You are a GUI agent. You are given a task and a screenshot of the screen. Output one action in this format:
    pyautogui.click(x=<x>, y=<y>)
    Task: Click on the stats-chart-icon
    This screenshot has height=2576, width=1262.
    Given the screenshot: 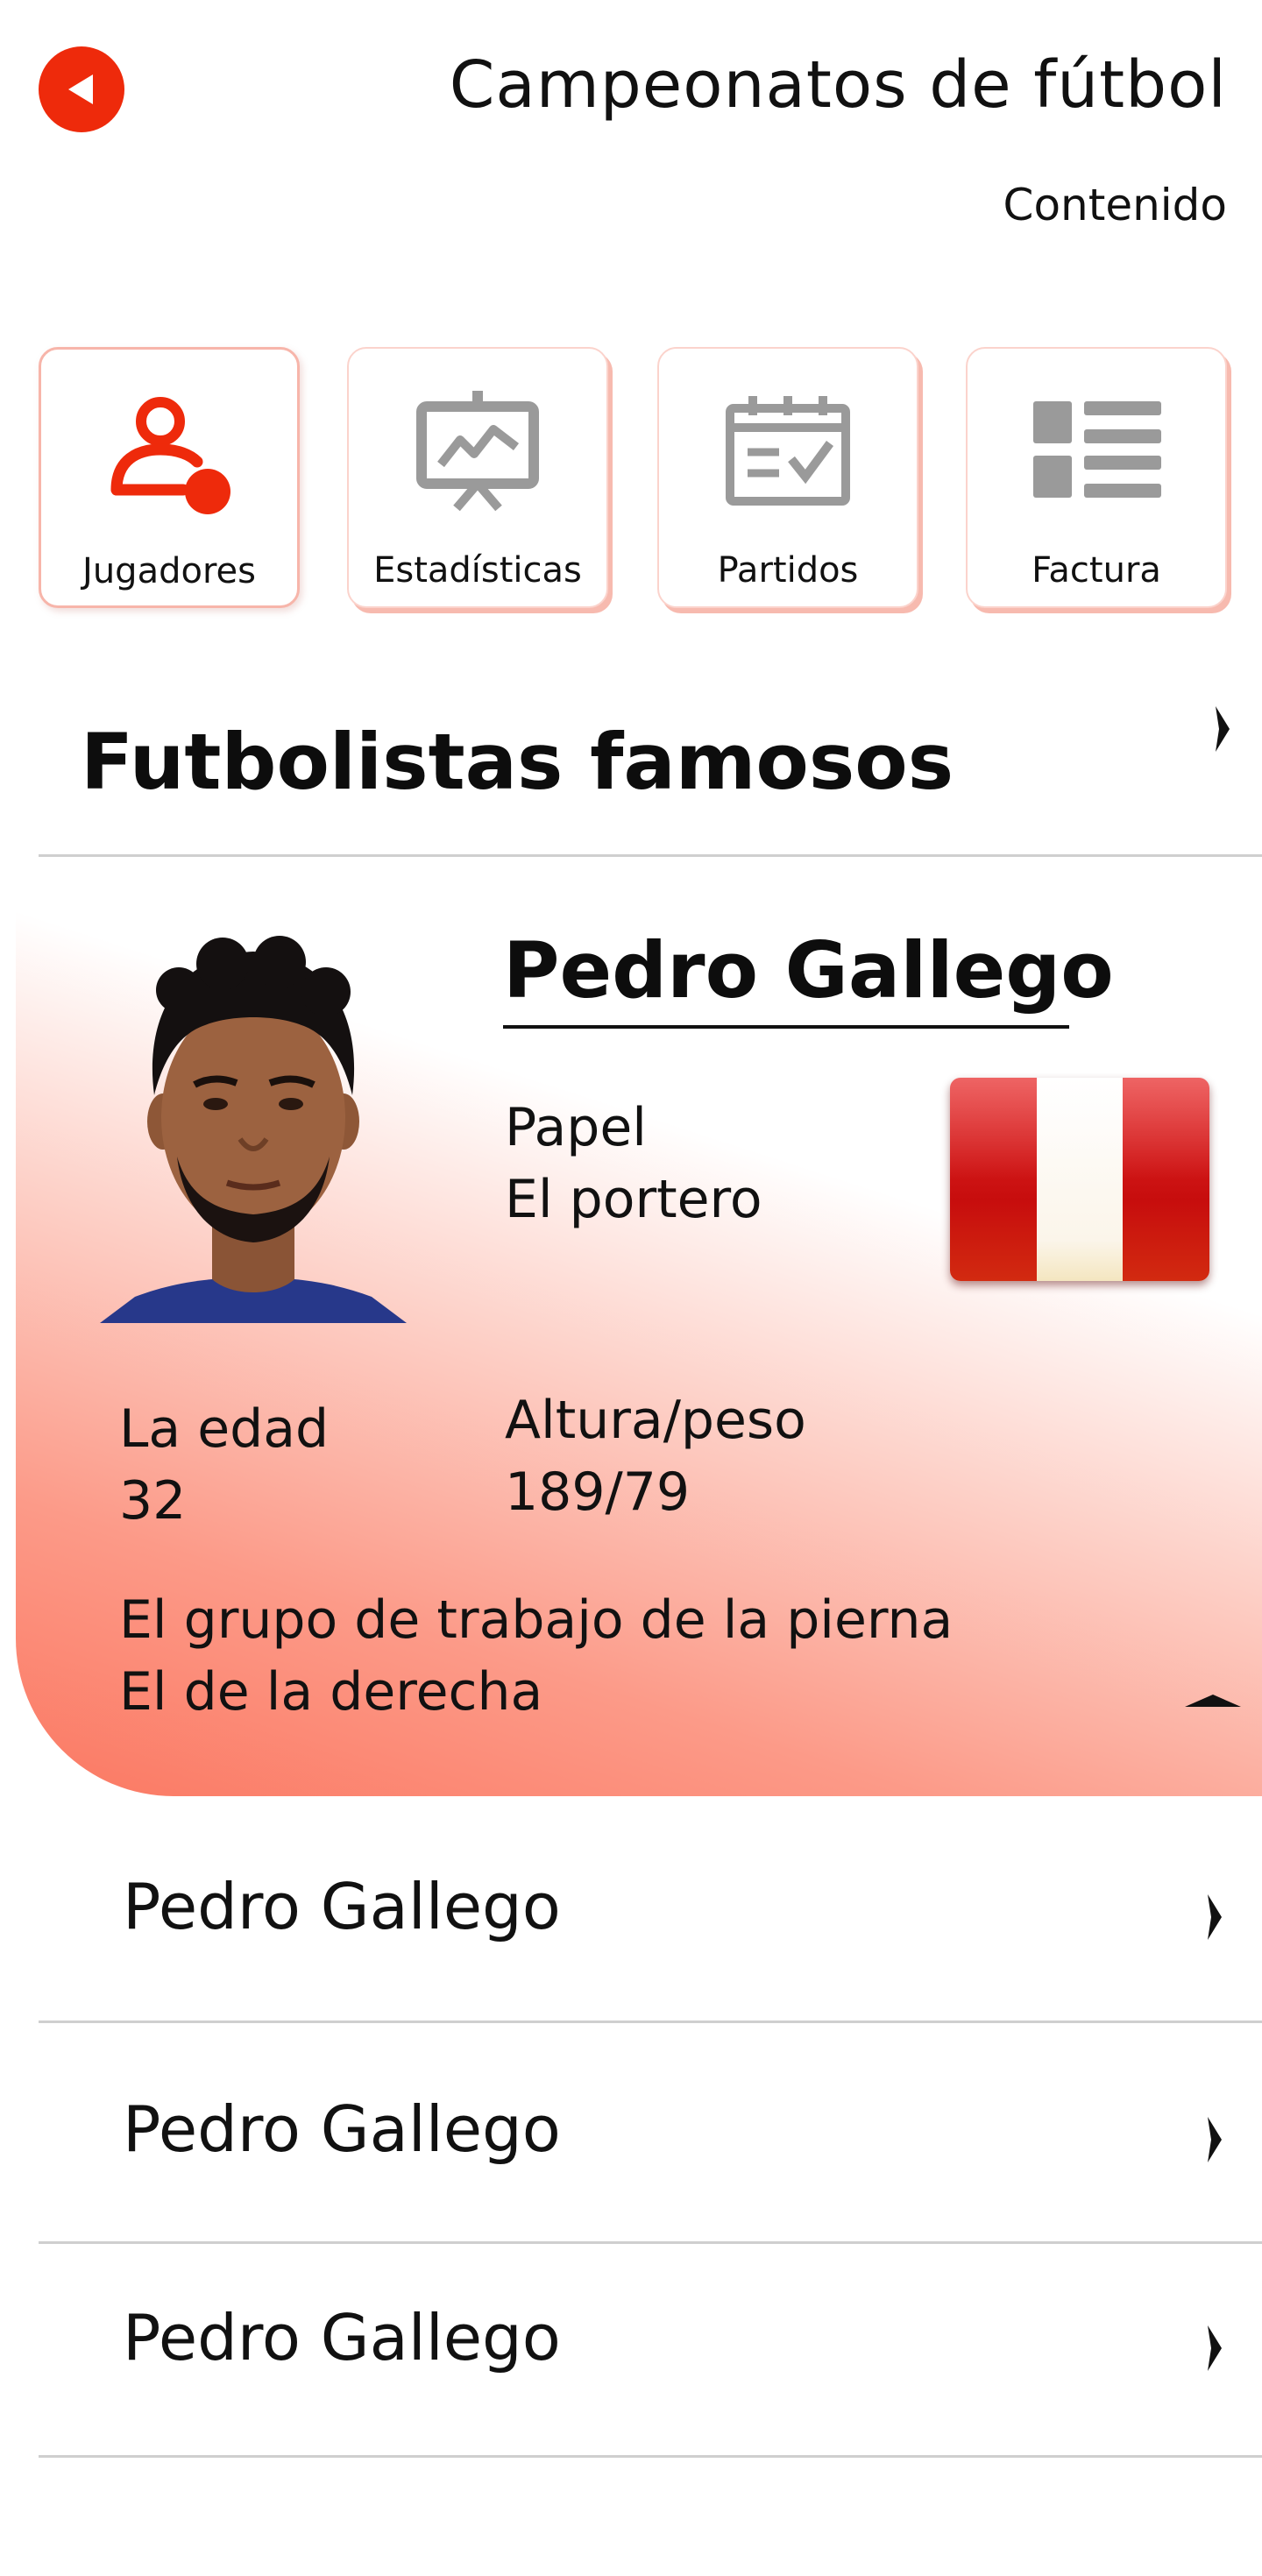 What is the action you would take?
    pyautogui.click(x=478, y=451)
    